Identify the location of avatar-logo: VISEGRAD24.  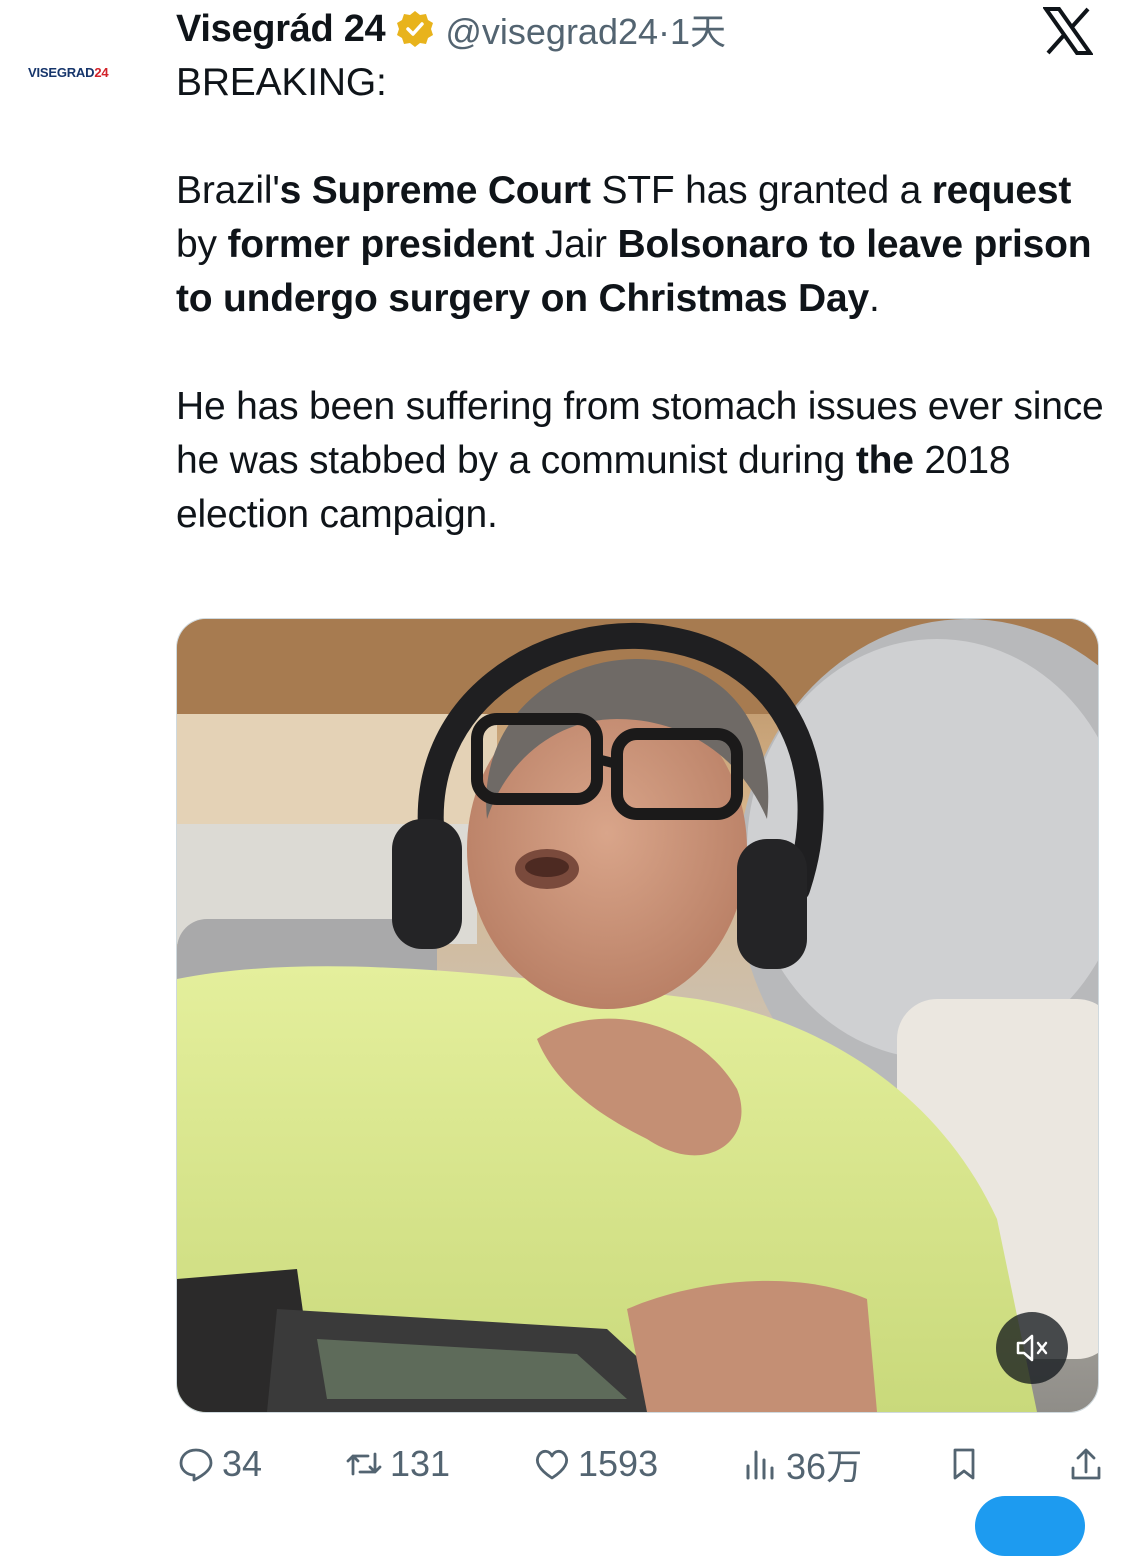
(68, 72).